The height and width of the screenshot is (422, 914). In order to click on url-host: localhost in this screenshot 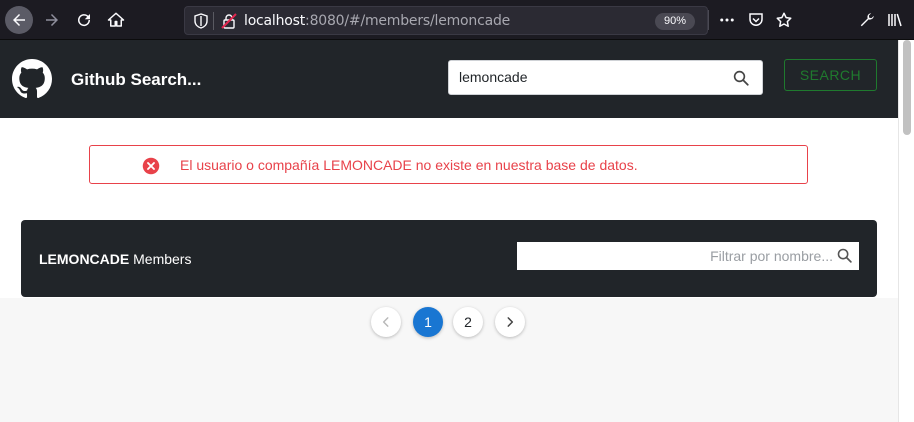, I will do `click(275, 21)`.